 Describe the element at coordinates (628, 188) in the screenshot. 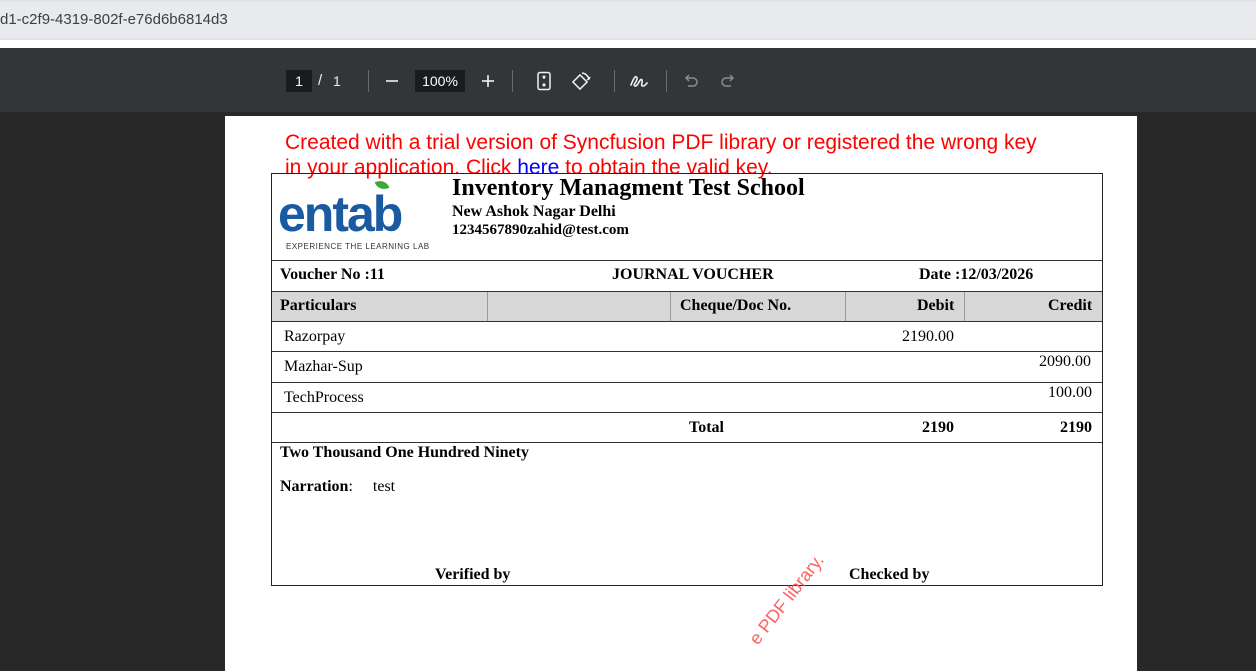

I see `school-name: Inventory Managment Test School` at that location.